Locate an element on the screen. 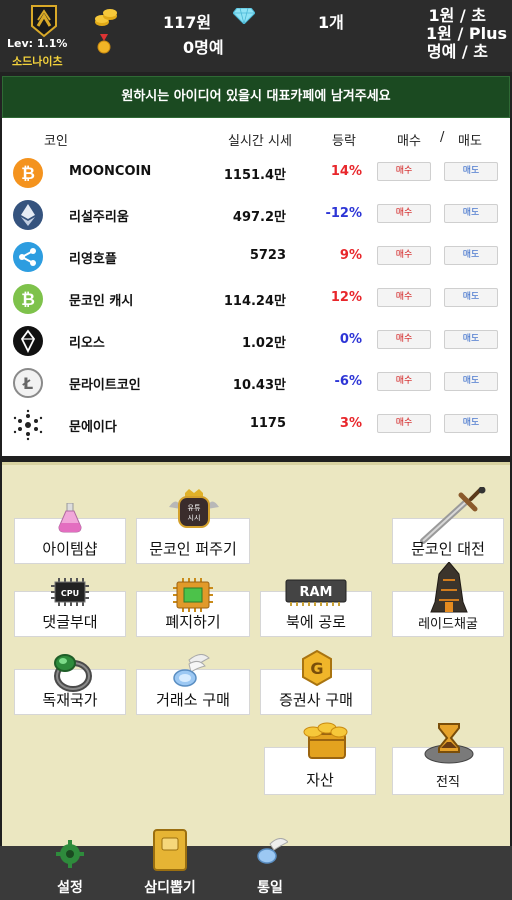 Image resolution: width=512 pixels, height=900 pixels. rank-name: 소드나이츠 is located at coordinates (37, 61).